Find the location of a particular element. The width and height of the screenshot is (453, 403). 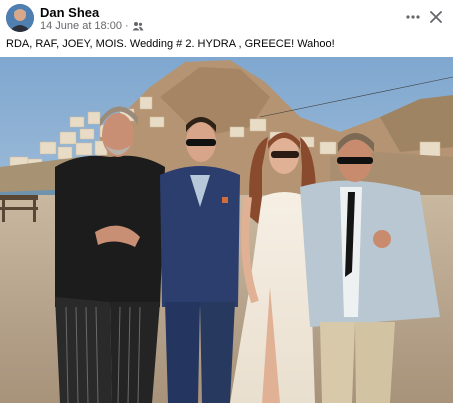

author-name: Dan Shea is located at coordinates (69, 12).